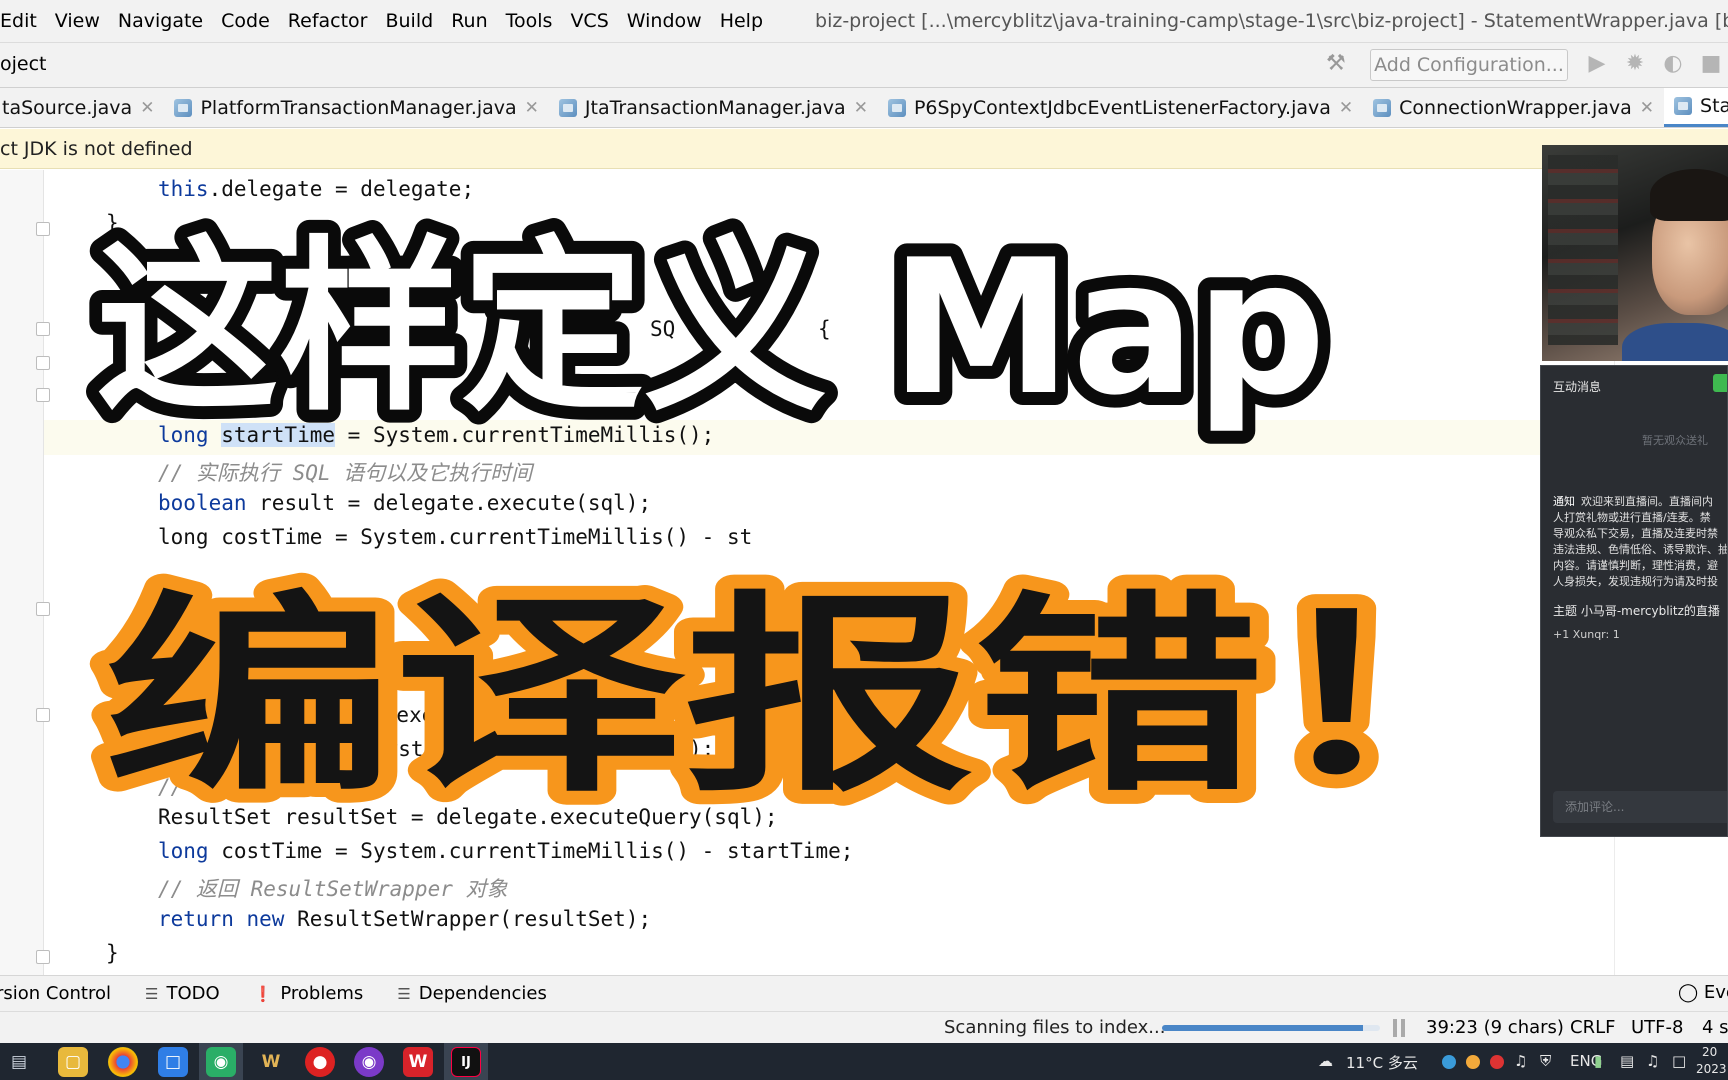 Image resolution: width=1728 pixels, height=1080 pixels. I want to click on app-icon: W, so click(271, 1062).